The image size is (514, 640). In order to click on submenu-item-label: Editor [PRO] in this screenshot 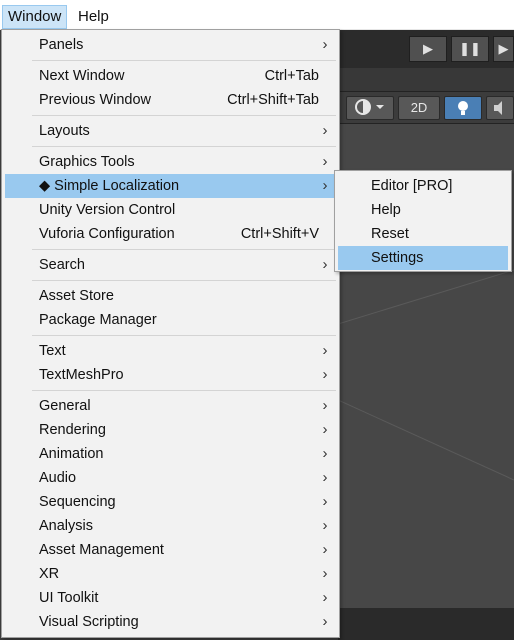, I will do `click(412, 186)`.